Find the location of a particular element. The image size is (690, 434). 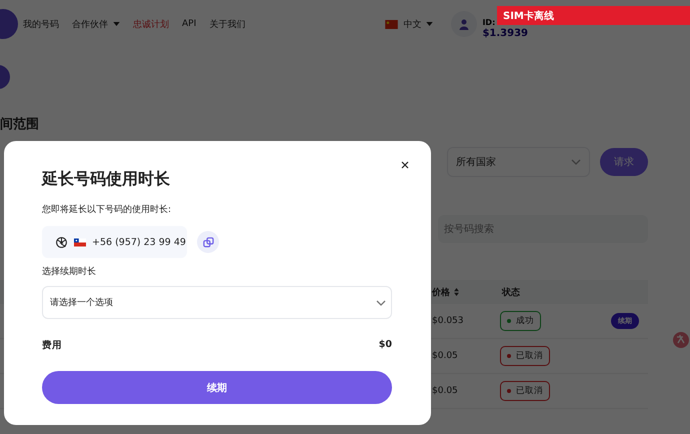

account-balance: $1.3939 is located at coordinates (505, 33).